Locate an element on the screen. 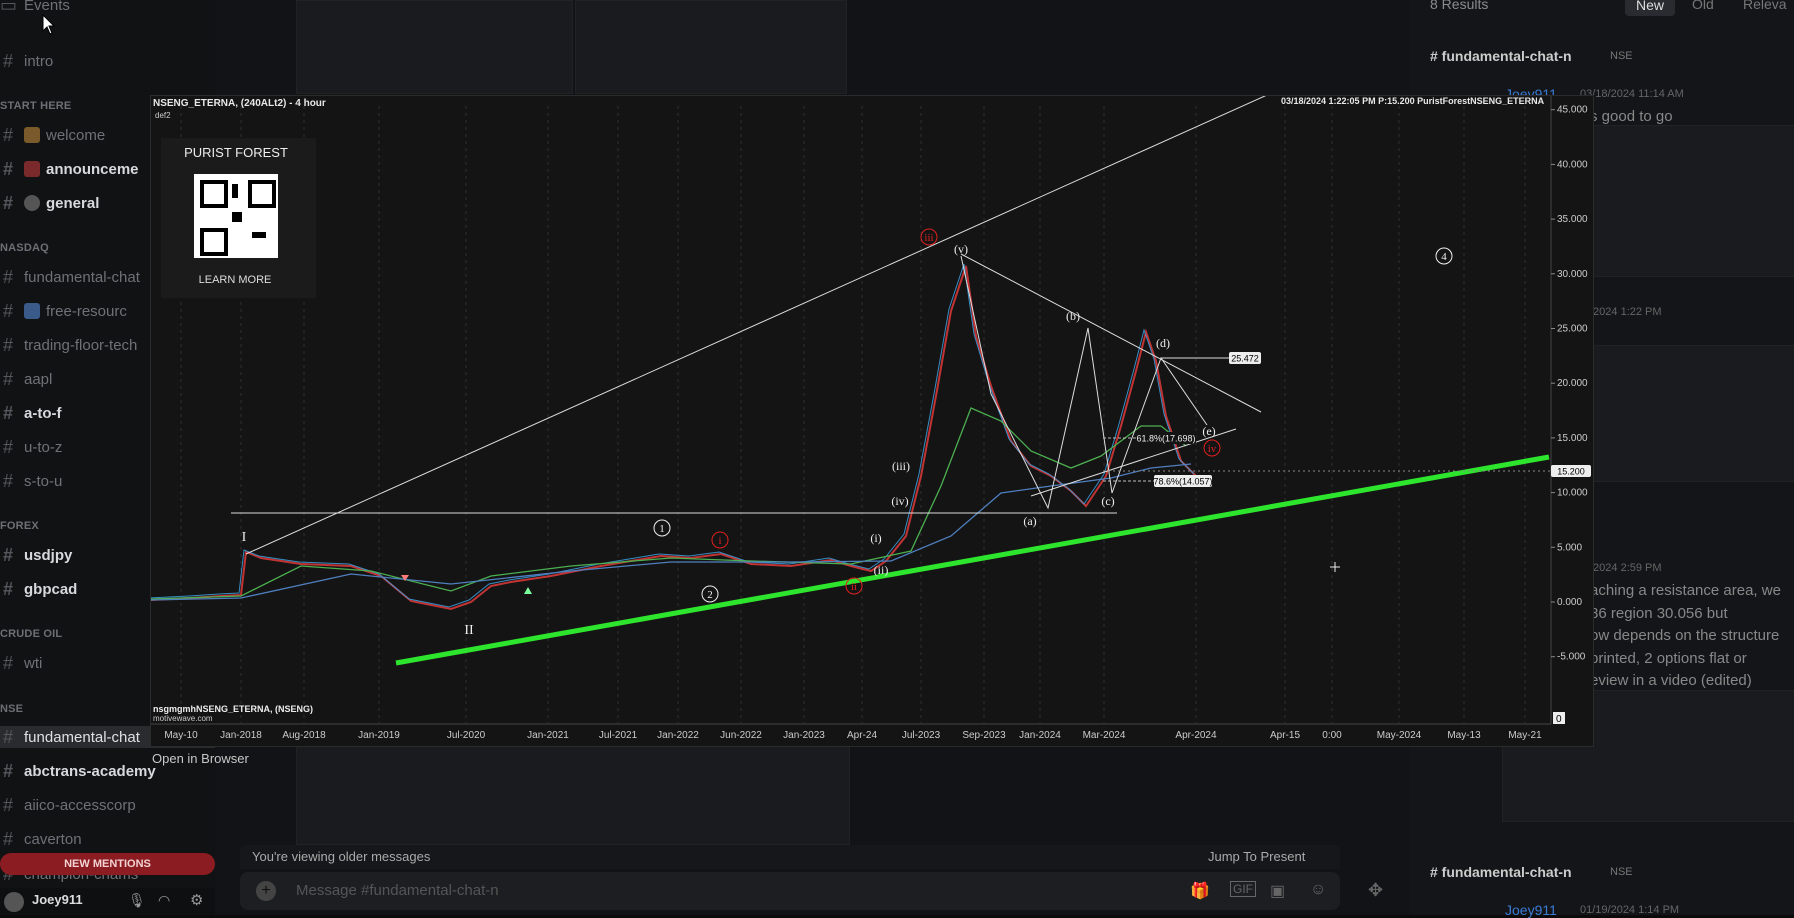 The image size is (1794, 918). result-timestamp: 01/19/2024 1:14 PM is located at coordinates (1630, 910).